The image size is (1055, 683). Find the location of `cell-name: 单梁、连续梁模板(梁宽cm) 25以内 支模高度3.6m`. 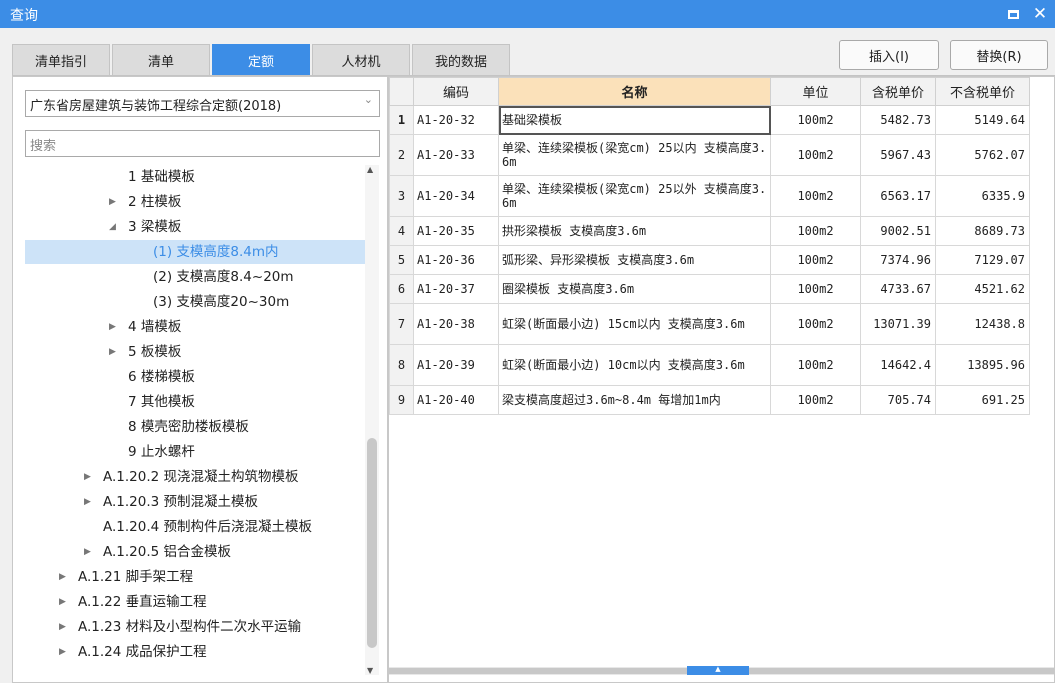

cell-name: 单梁、连续梁模板(梁宽cm) 25以内 支模高度3.6m is located at coordinates (634, 155).